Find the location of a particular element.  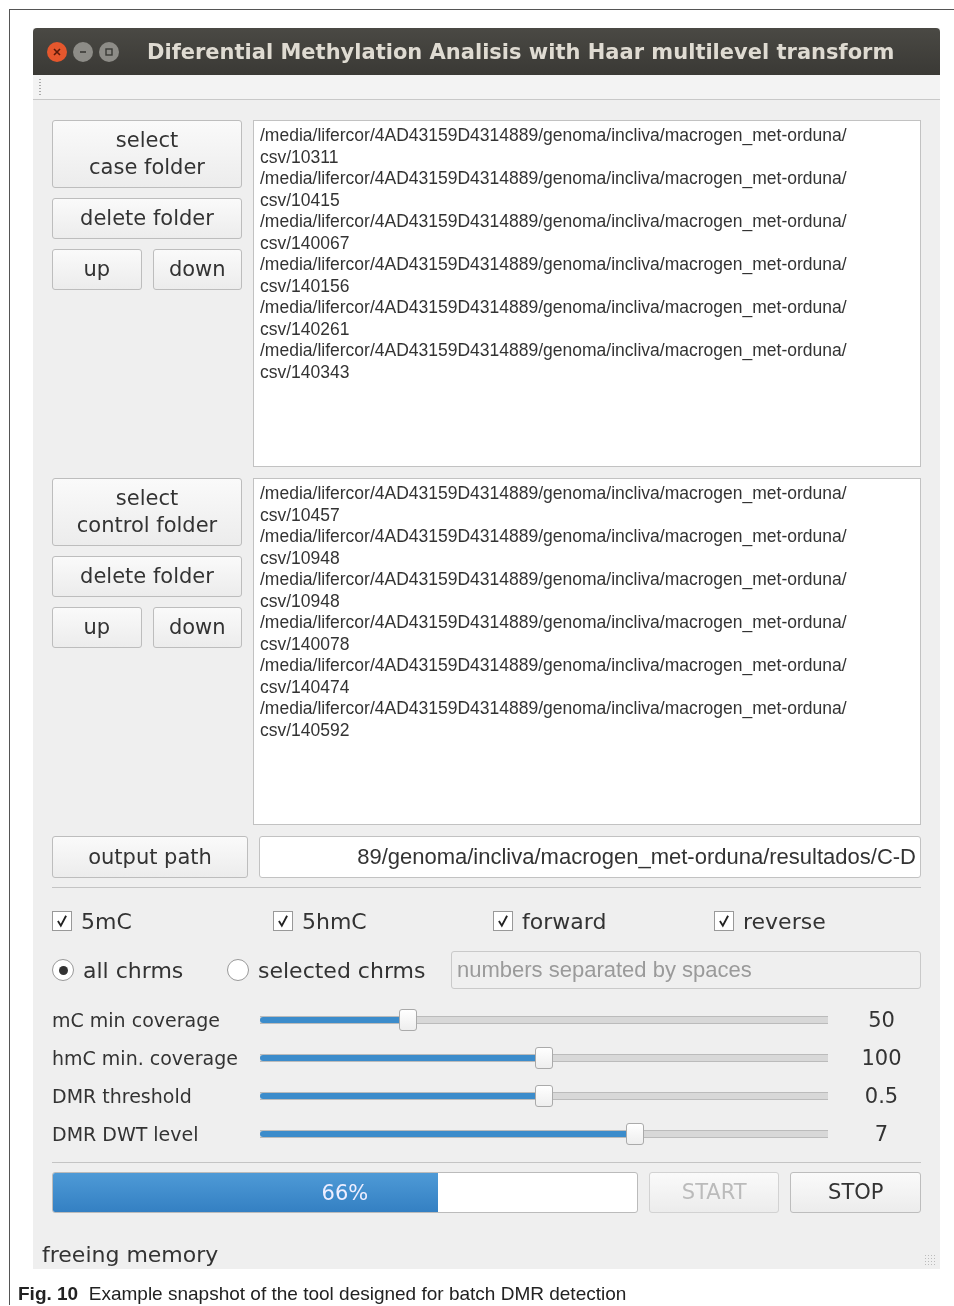

output-path-field: 89/genoma/incliva/macrogen_met-orduna/resultados/C-D is located at coordinates (590, 857).